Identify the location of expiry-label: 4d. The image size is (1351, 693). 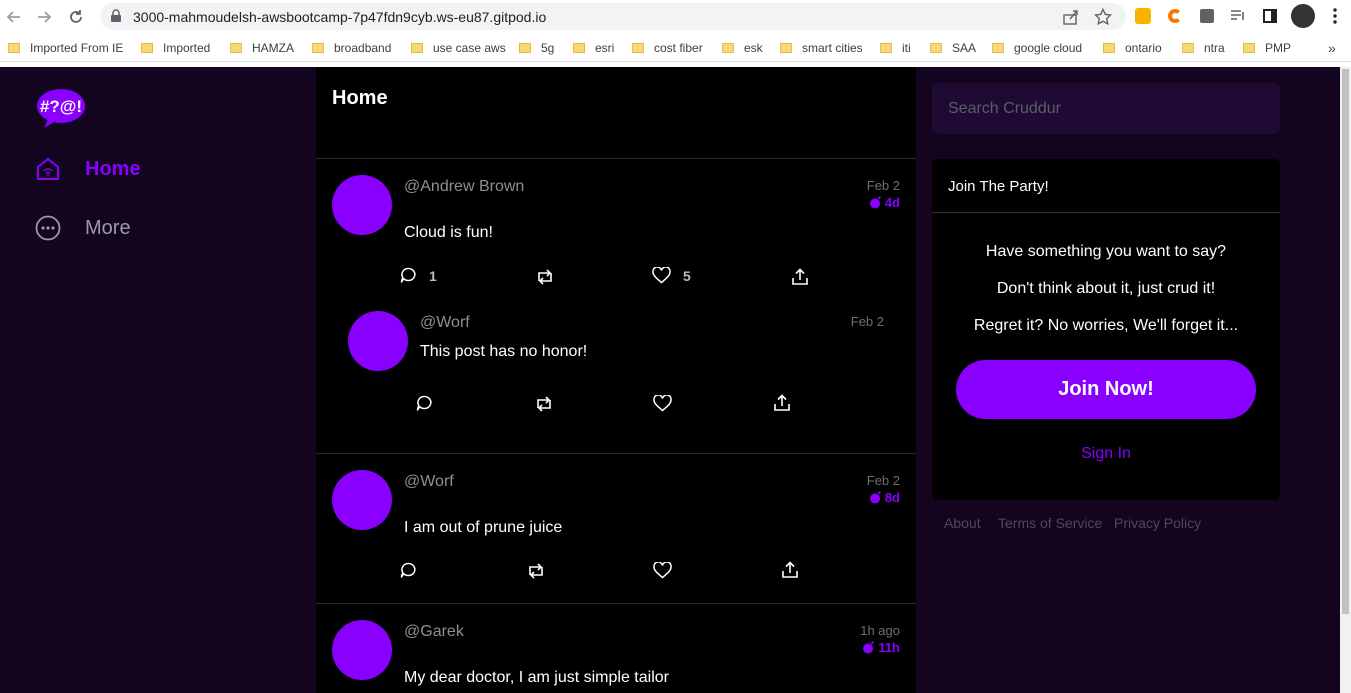
(892, 202).